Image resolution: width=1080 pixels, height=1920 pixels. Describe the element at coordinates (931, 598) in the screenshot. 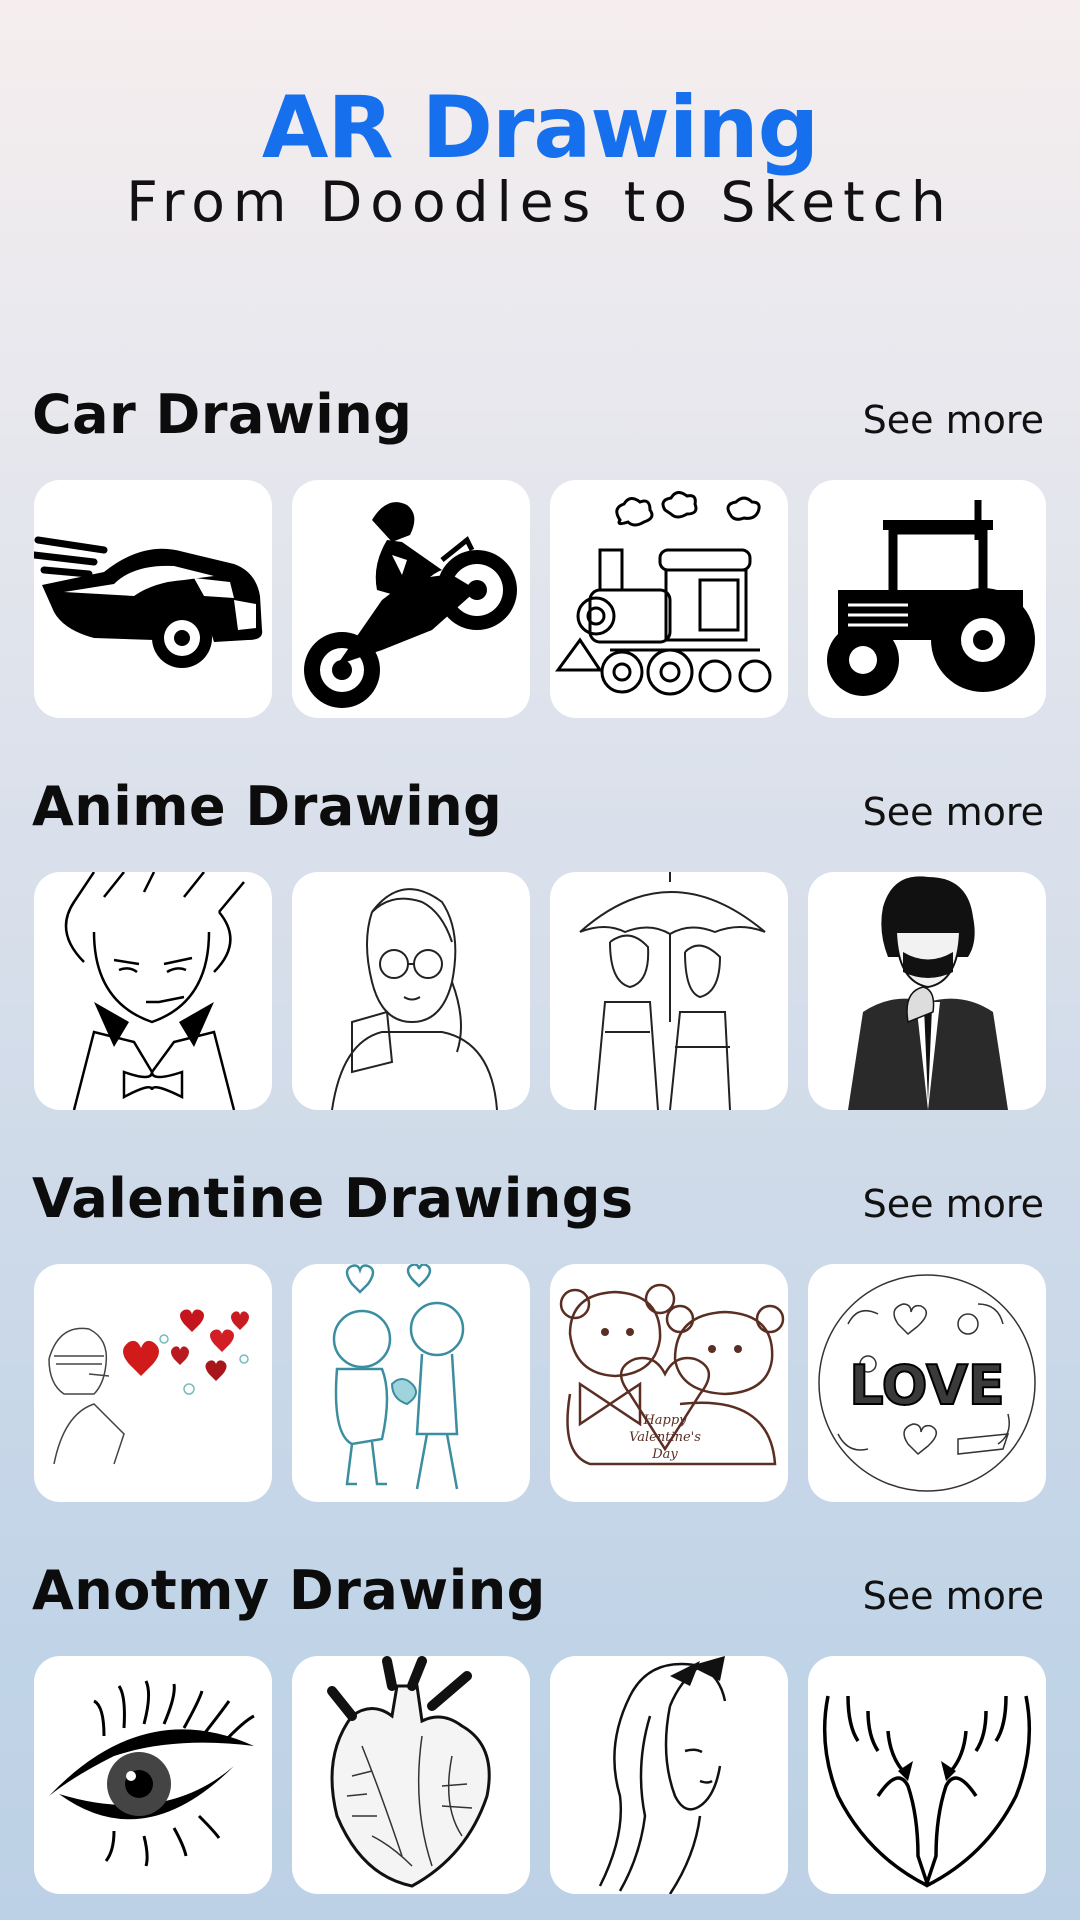

I see `tractor-icon` at that location.